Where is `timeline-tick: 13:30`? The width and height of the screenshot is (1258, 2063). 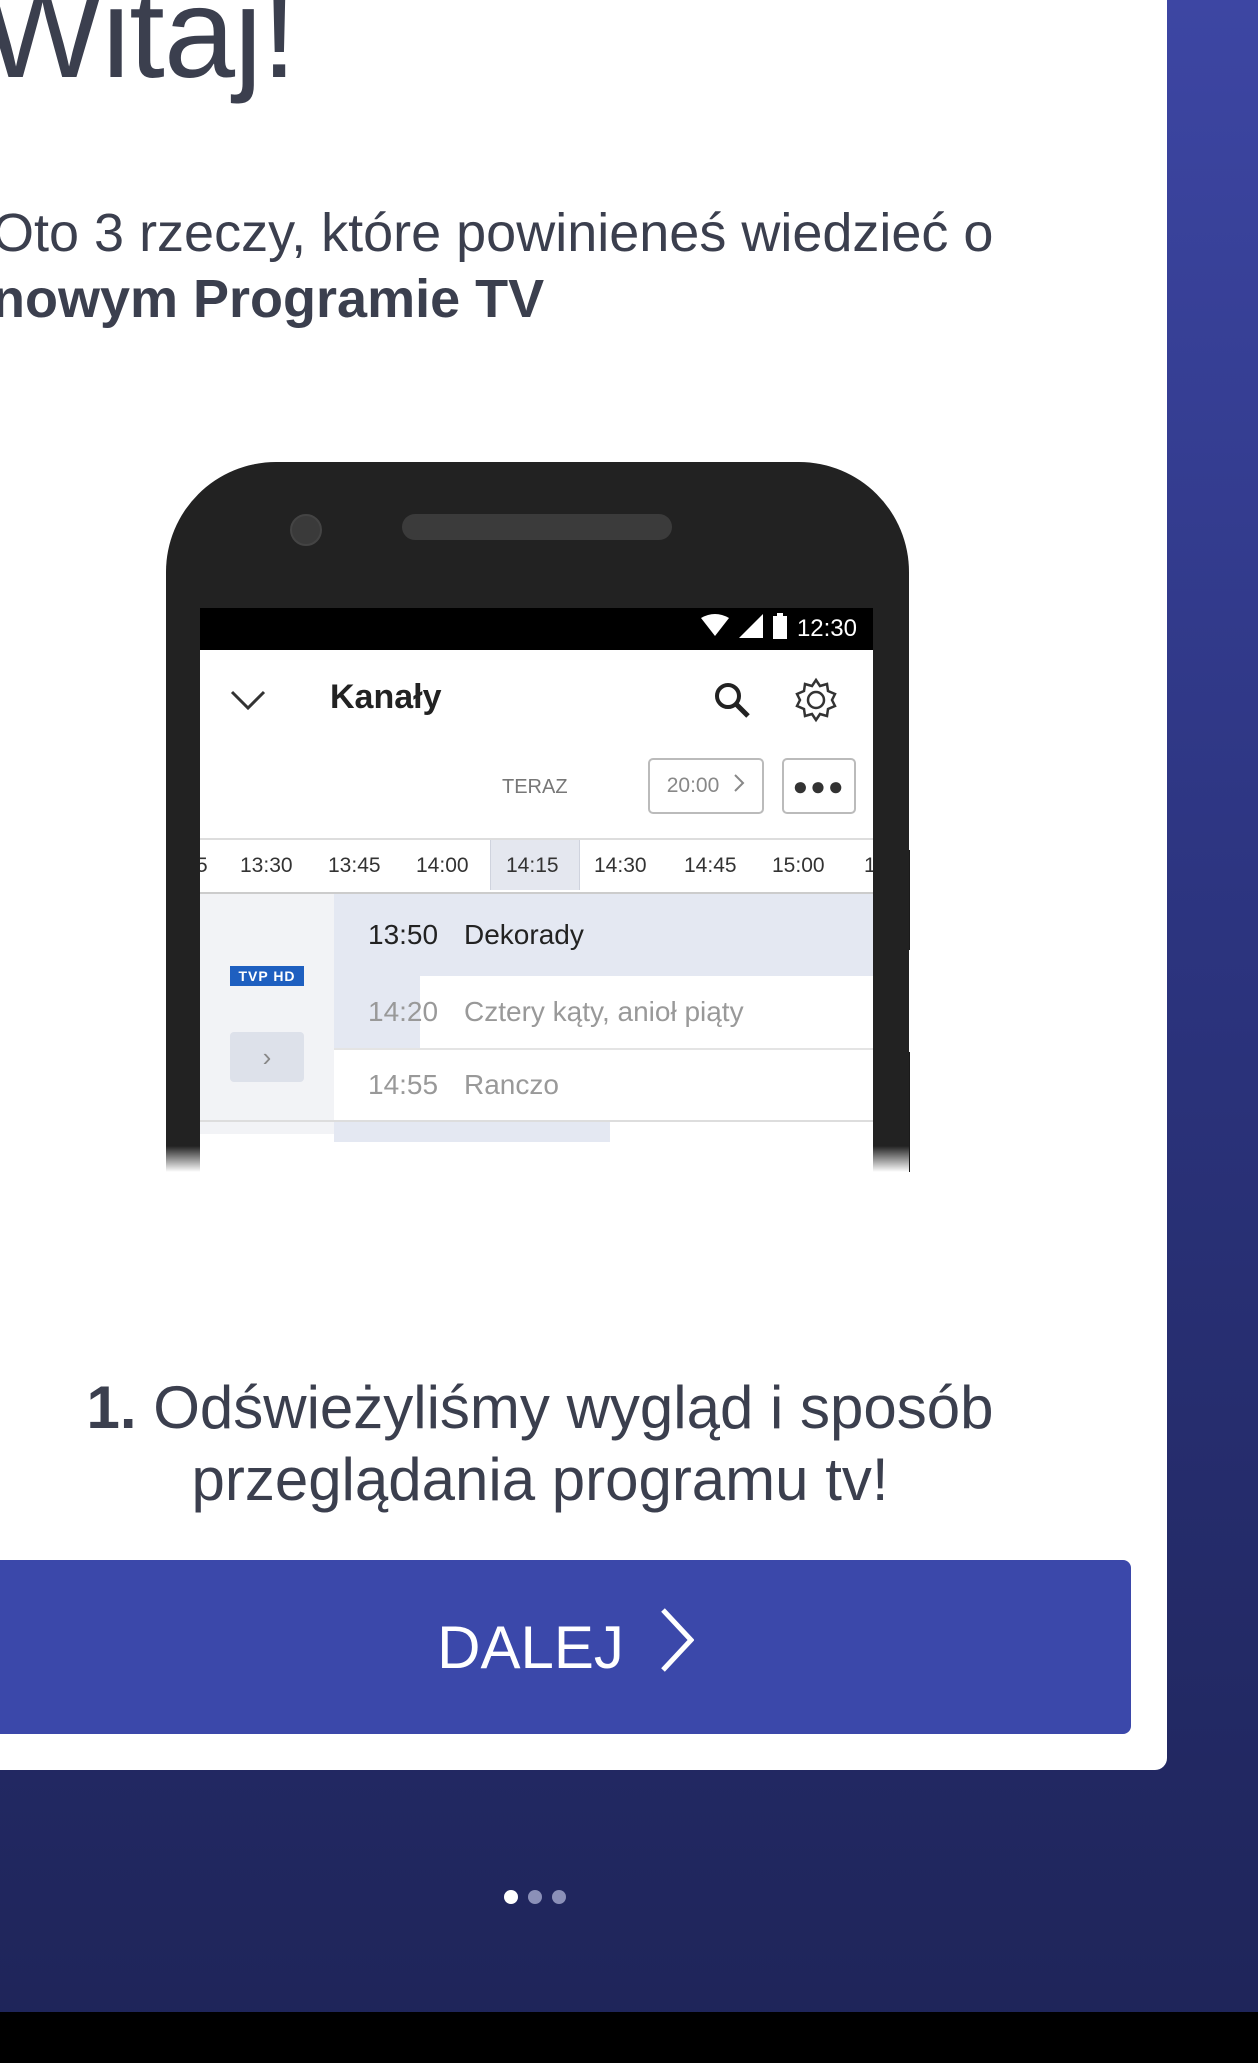 timeline-tick: 13:30 is located at coordinates (266, 866).